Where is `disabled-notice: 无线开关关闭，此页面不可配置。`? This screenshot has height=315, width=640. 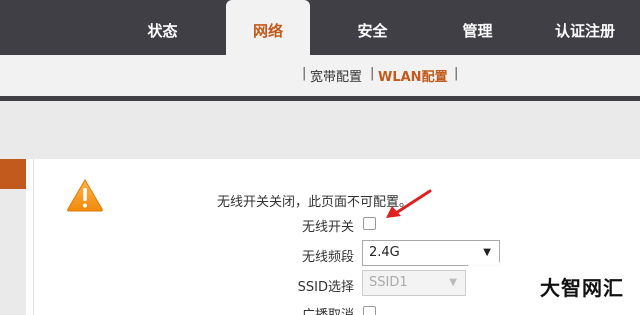
disabled-notice: 无线开关关闭，此页面不可配置。 is located at coordinates (315, 202).